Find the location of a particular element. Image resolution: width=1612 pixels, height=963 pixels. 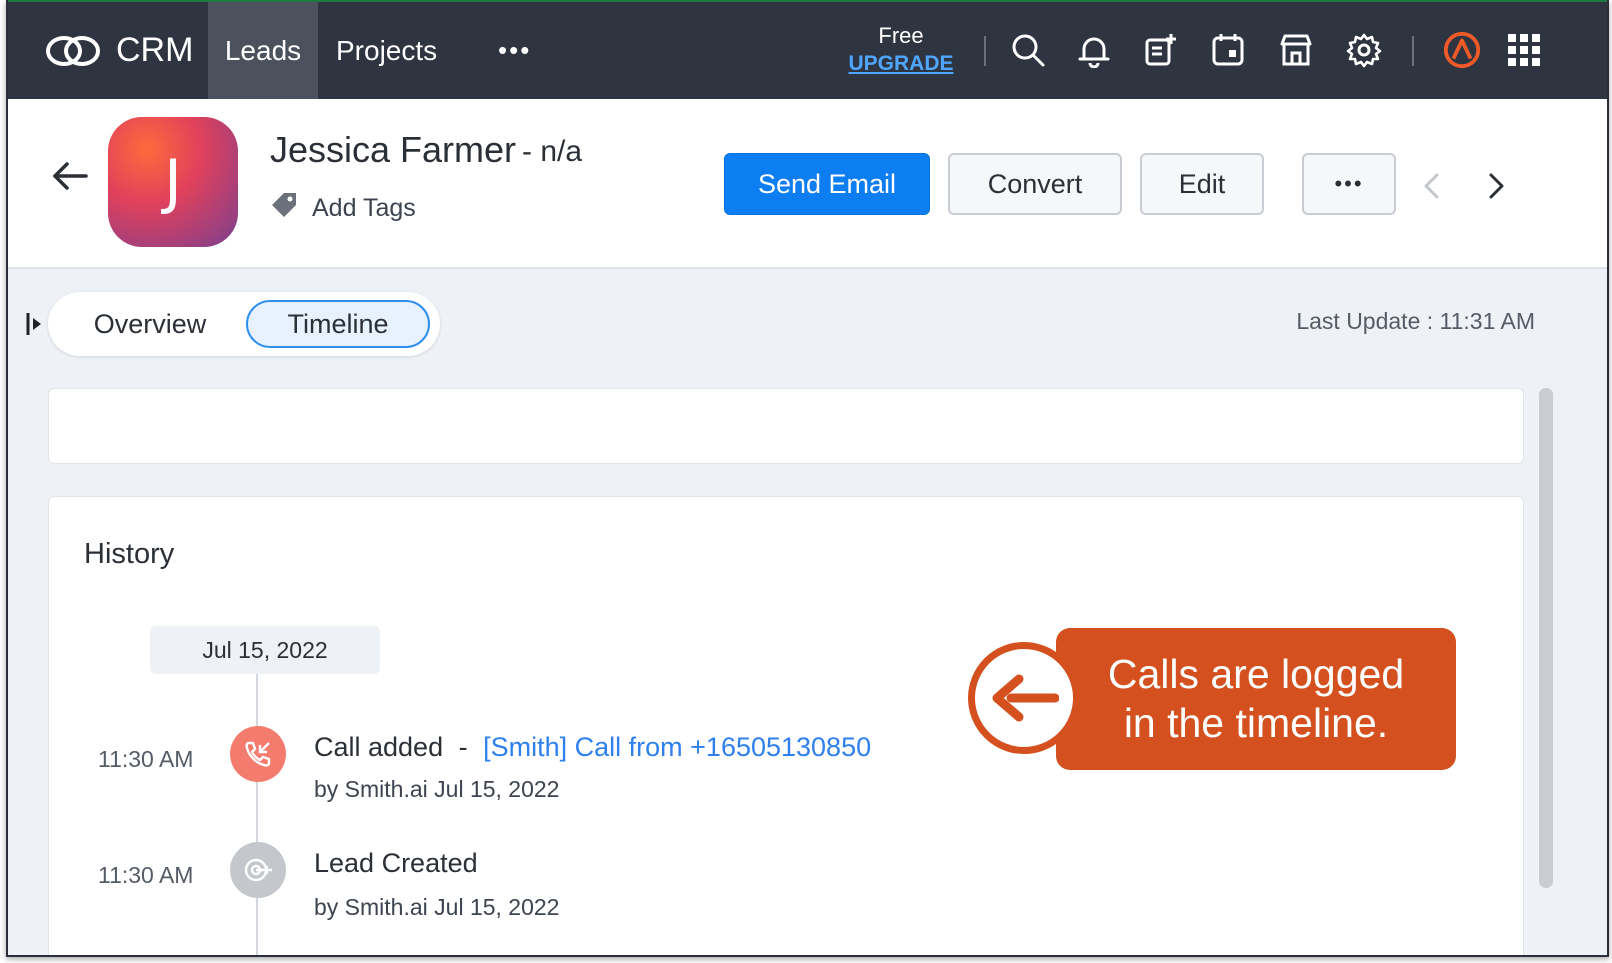

search-icon is located at coordinates (1028, 50).